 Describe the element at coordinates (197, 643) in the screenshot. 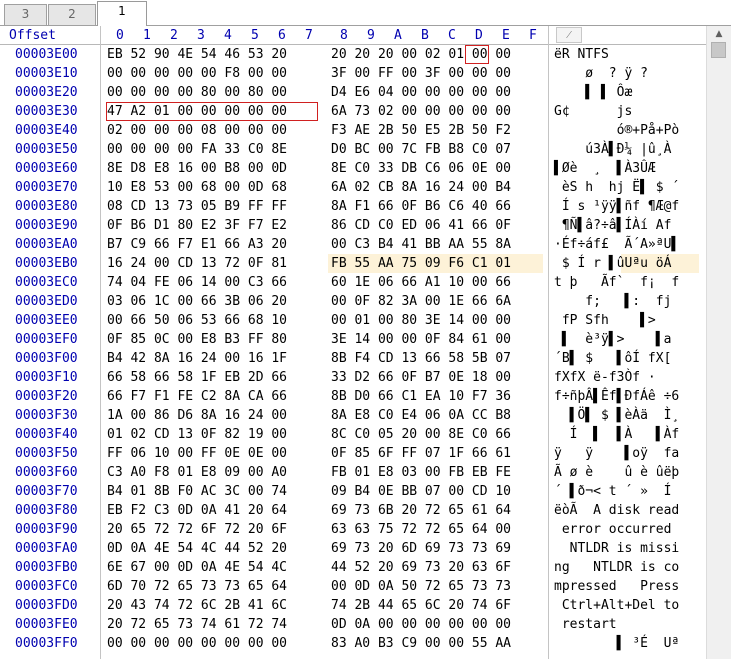

I see `hex-bytes-left: 00 00 00 00 00 00 00 00` at that location.